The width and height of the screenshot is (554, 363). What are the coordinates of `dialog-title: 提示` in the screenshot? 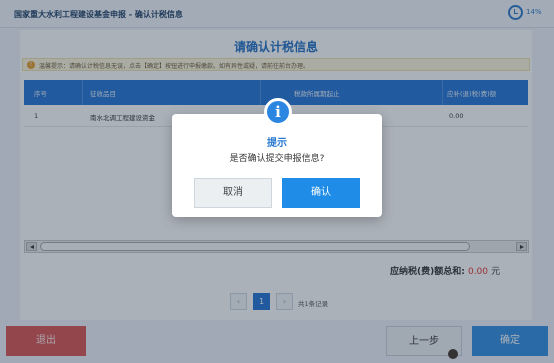 It's located at (277, 143).